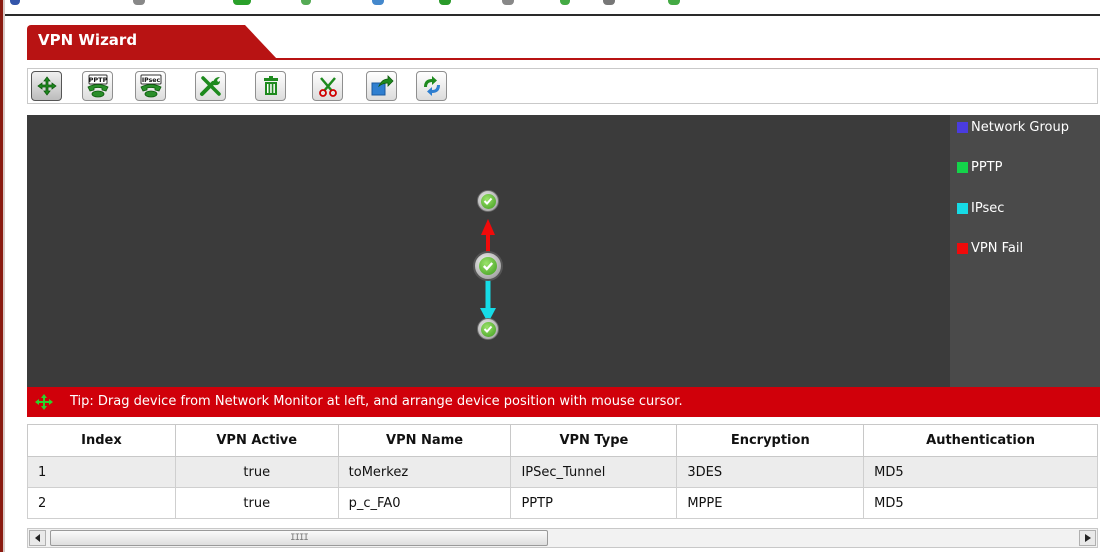 The image size is (1100, 552). I want to click on legend-label: Network Group, so click(1020, 127).